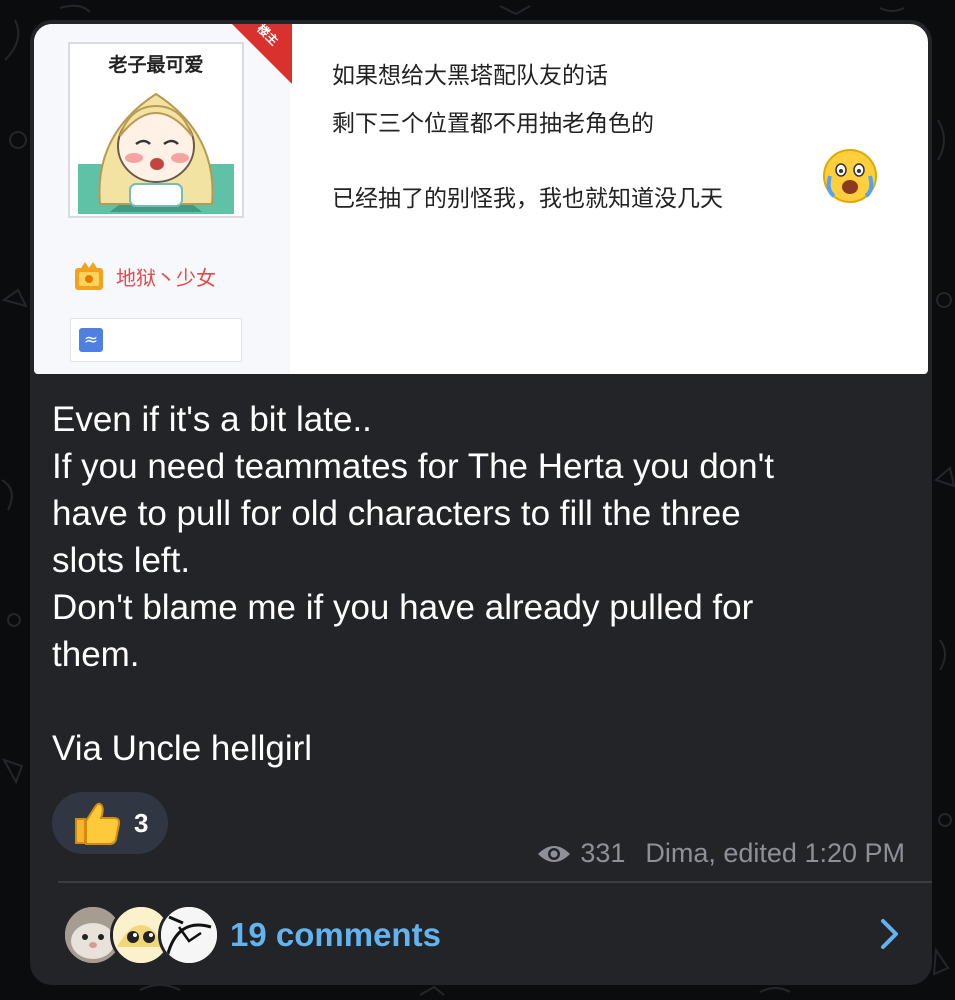 This screenshot has height=1000, width=955. I want to click on forum-avatar: 老子最可爱, so click(156, 130).